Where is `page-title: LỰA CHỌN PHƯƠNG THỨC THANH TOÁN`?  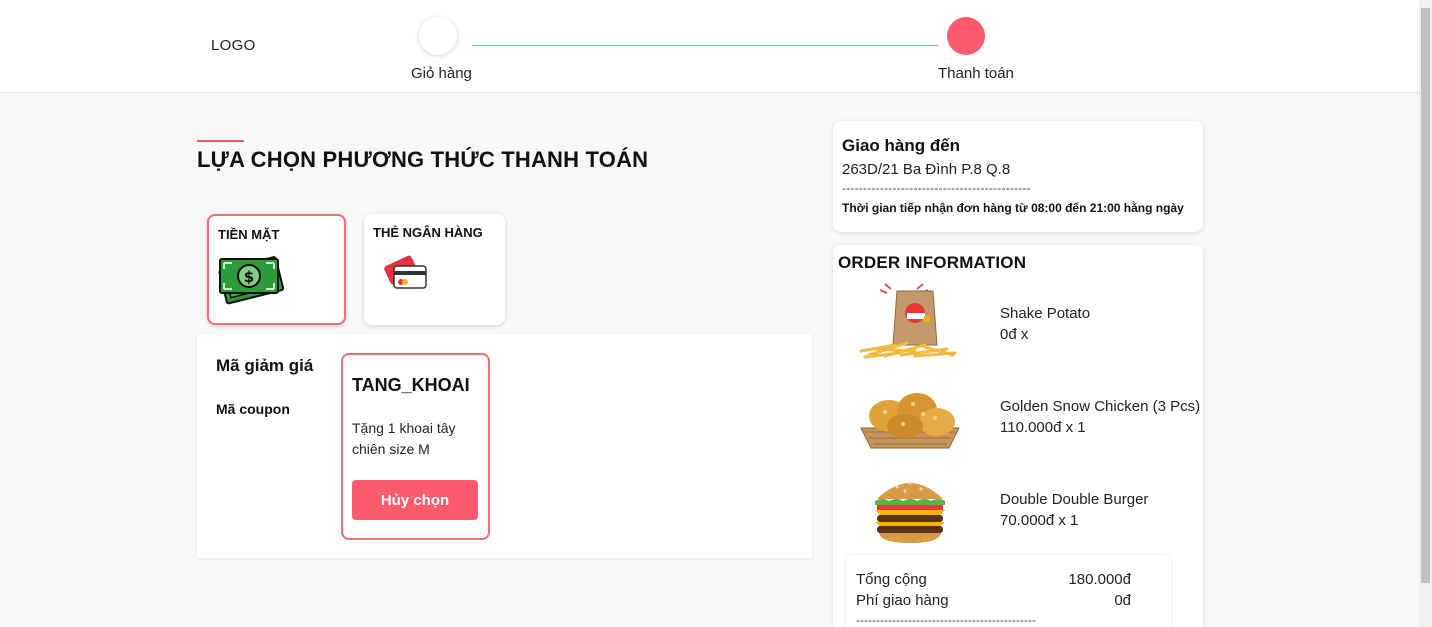
page-title: LỰA CHỌN PHƯƠNG THỨC THANH TOÁN is located at coordinates (423, 159).